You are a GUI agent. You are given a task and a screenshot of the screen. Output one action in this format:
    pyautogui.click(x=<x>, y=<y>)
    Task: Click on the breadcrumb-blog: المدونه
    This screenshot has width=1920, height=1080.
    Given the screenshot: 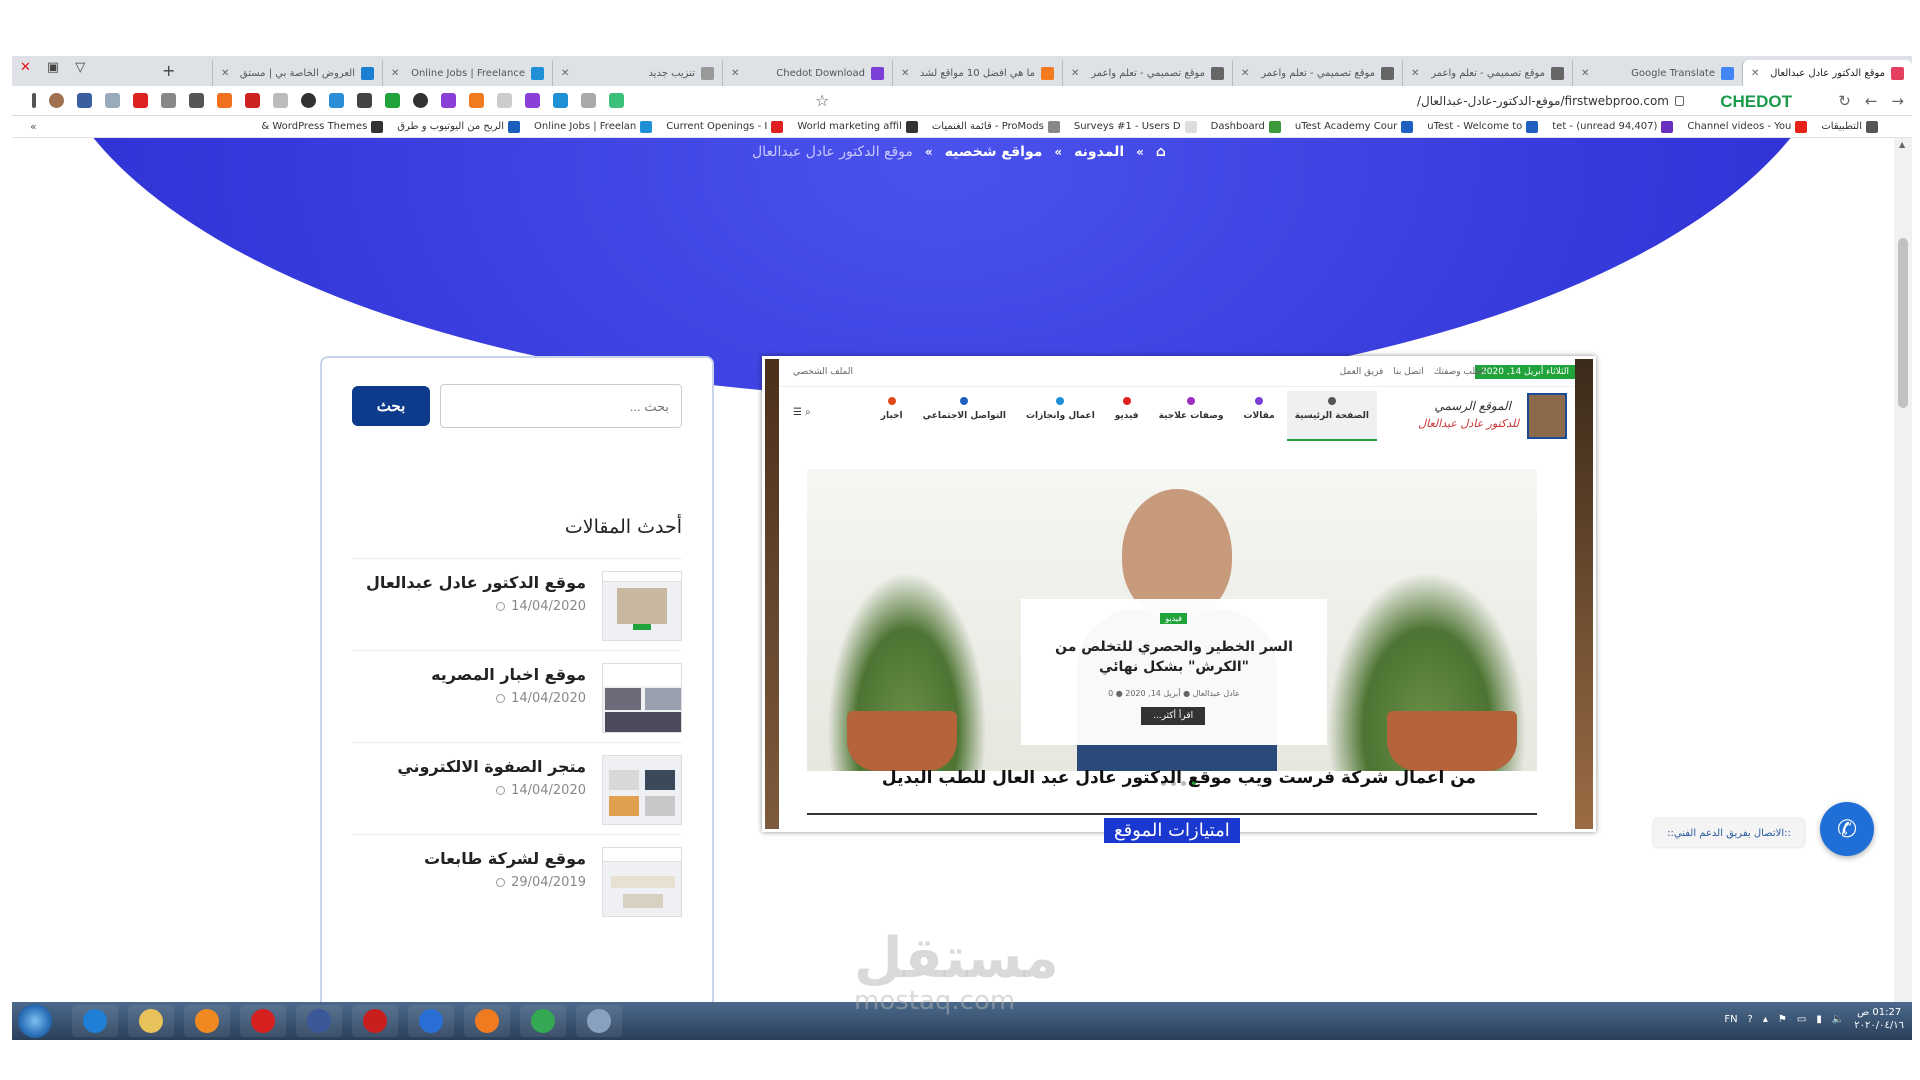 What is the action you would take?
    pyautogui.click(x=1099, y=152)
    